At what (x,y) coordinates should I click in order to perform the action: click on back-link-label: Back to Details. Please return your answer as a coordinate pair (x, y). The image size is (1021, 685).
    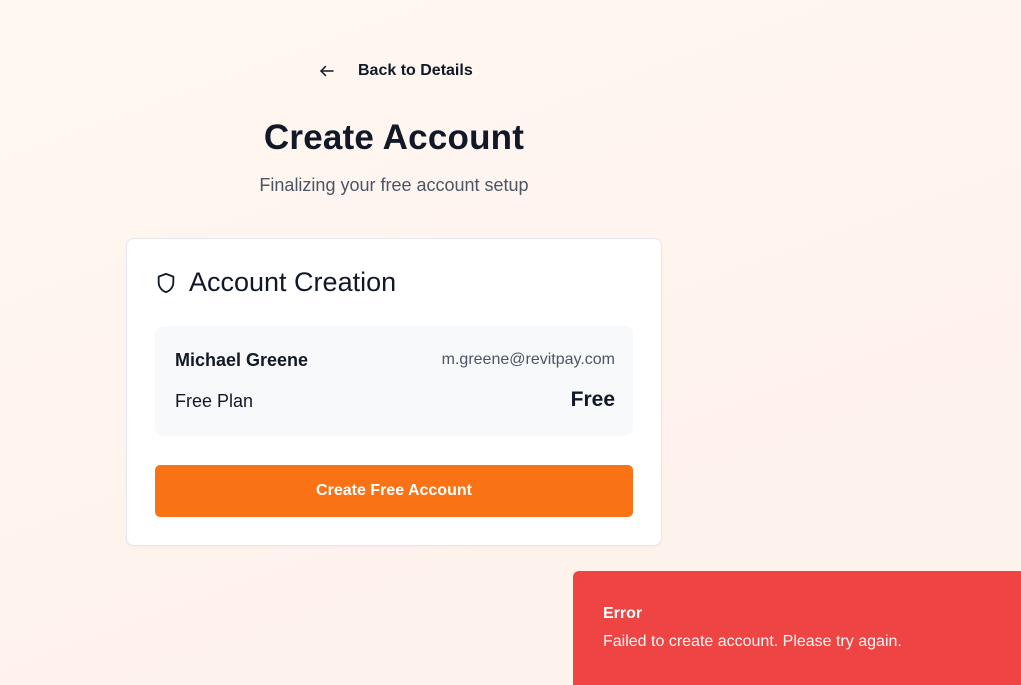
    Looking at the image, I should click on (415, 70).